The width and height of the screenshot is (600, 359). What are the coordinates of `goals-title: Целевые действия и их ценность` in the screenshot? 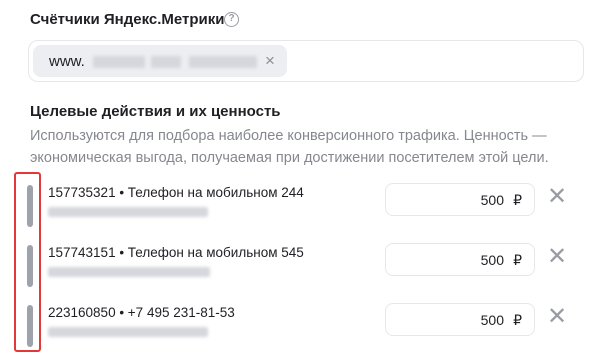 It's located at (155, 111).